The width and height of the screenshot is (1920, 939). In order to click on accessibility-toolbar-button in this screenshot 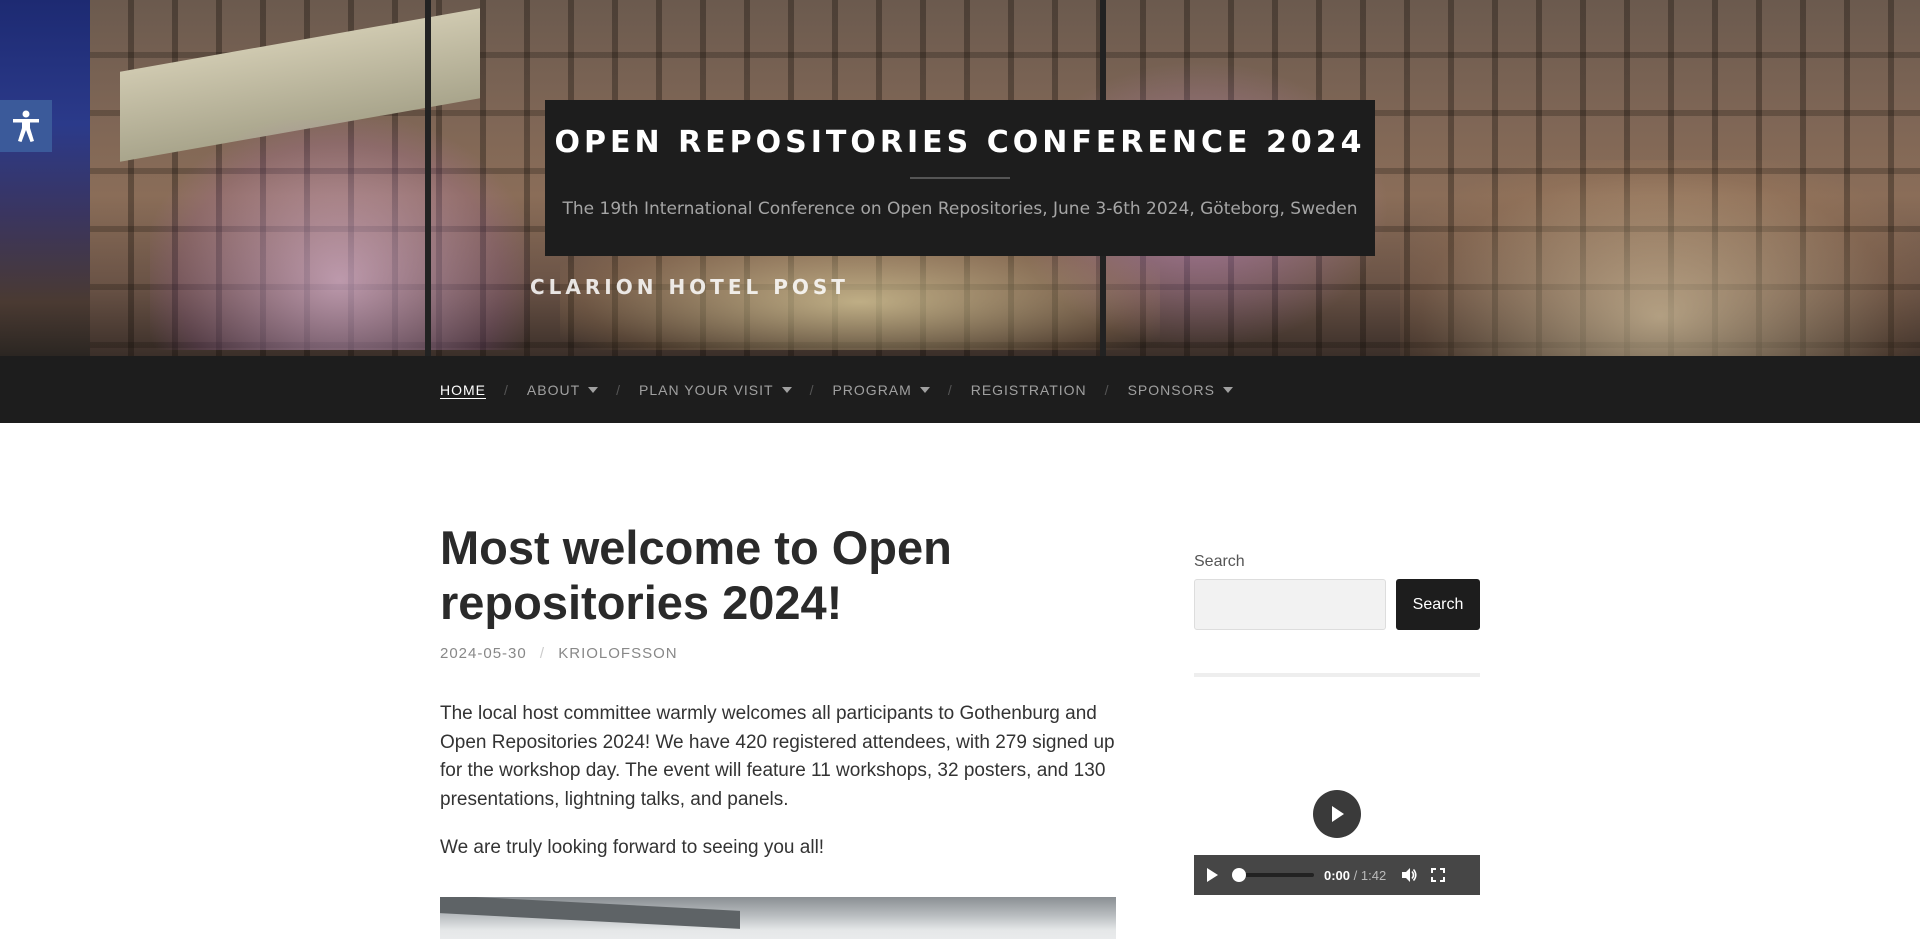, I will do `click(26, 126)`.